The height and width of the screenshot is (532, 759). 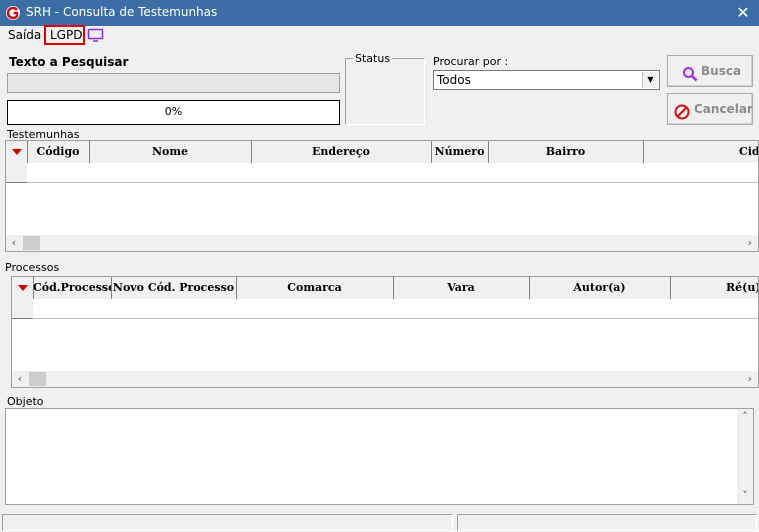 What do you see at coordinates (58, 152) in the screenshot?
I see `col-codigo: Código` at bounding box center [58, 152].